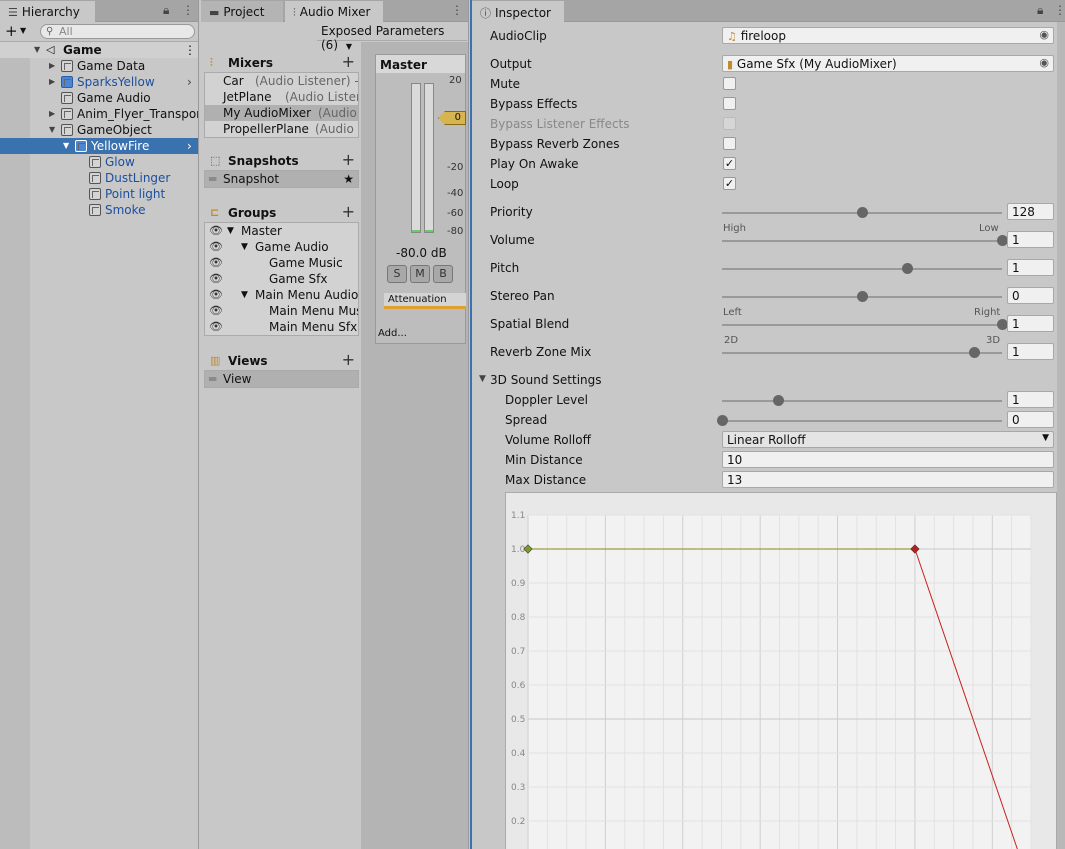 Image resolution: width=1065 pixels, height=849 pixels. What do you see at coordinates (862, 421) in the screenshot?
I see `spread-slider-track` at bounding box center [862, 421].